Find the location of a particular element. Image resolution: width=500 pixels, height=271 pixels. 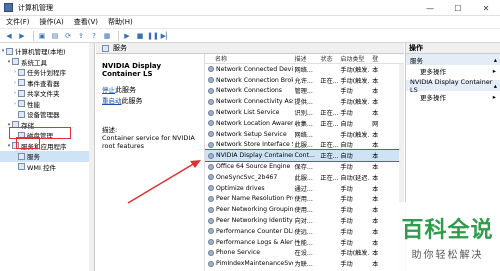

column-header-description: 描述 is located at coordinates (306, 58).